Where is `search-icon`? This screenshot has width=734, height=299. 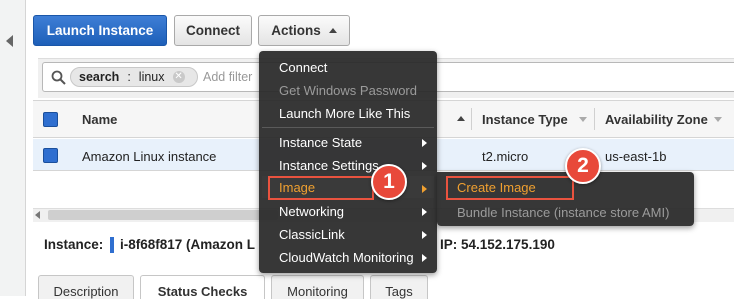 search-icon is located at coordinates (58, 77).